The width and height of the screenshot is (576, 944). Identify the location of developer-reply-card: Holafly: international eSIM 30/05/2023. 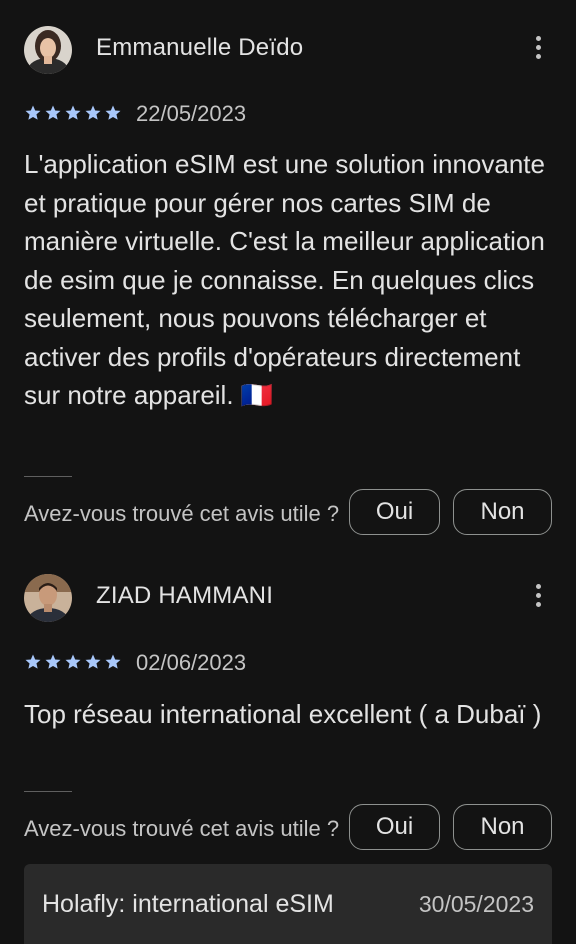
(288, 904).